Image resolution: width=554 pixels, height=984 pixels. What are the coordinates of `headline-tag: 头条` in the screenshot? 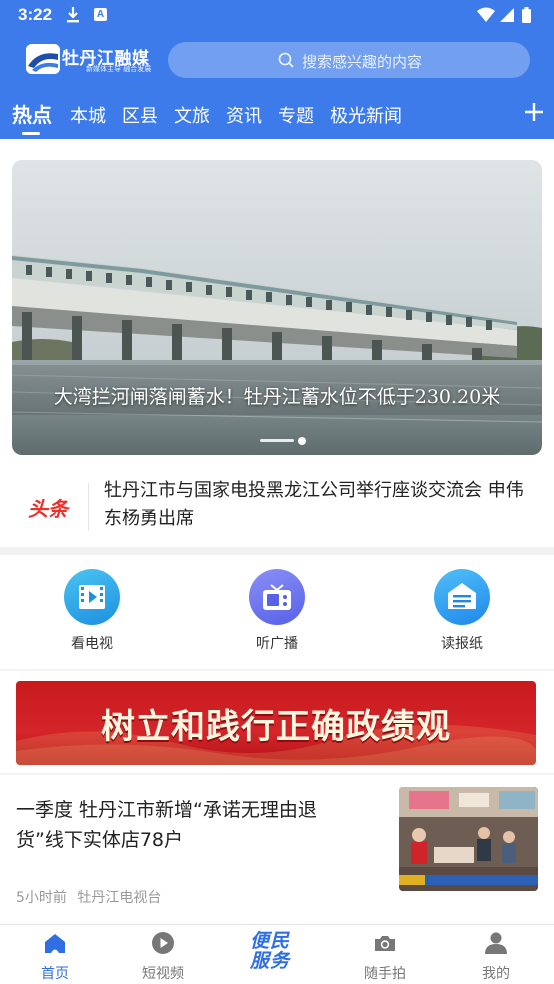 It's located at (48, 509).